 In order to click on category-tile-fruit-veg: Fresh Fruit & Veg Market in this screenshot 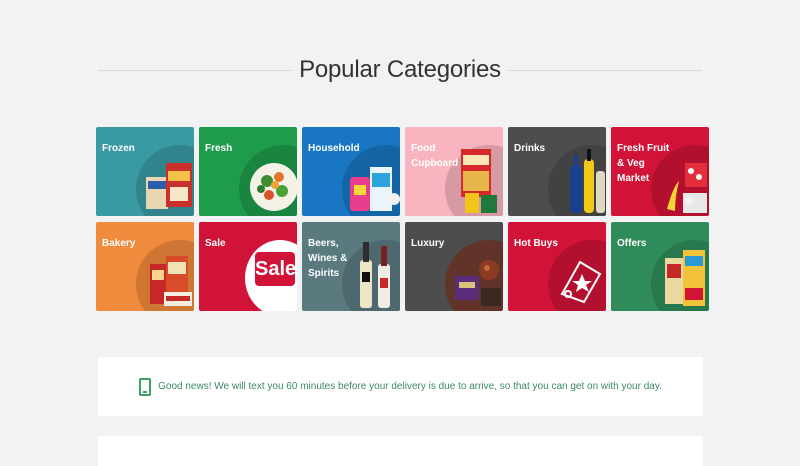, I will do `click(660, 171)`.